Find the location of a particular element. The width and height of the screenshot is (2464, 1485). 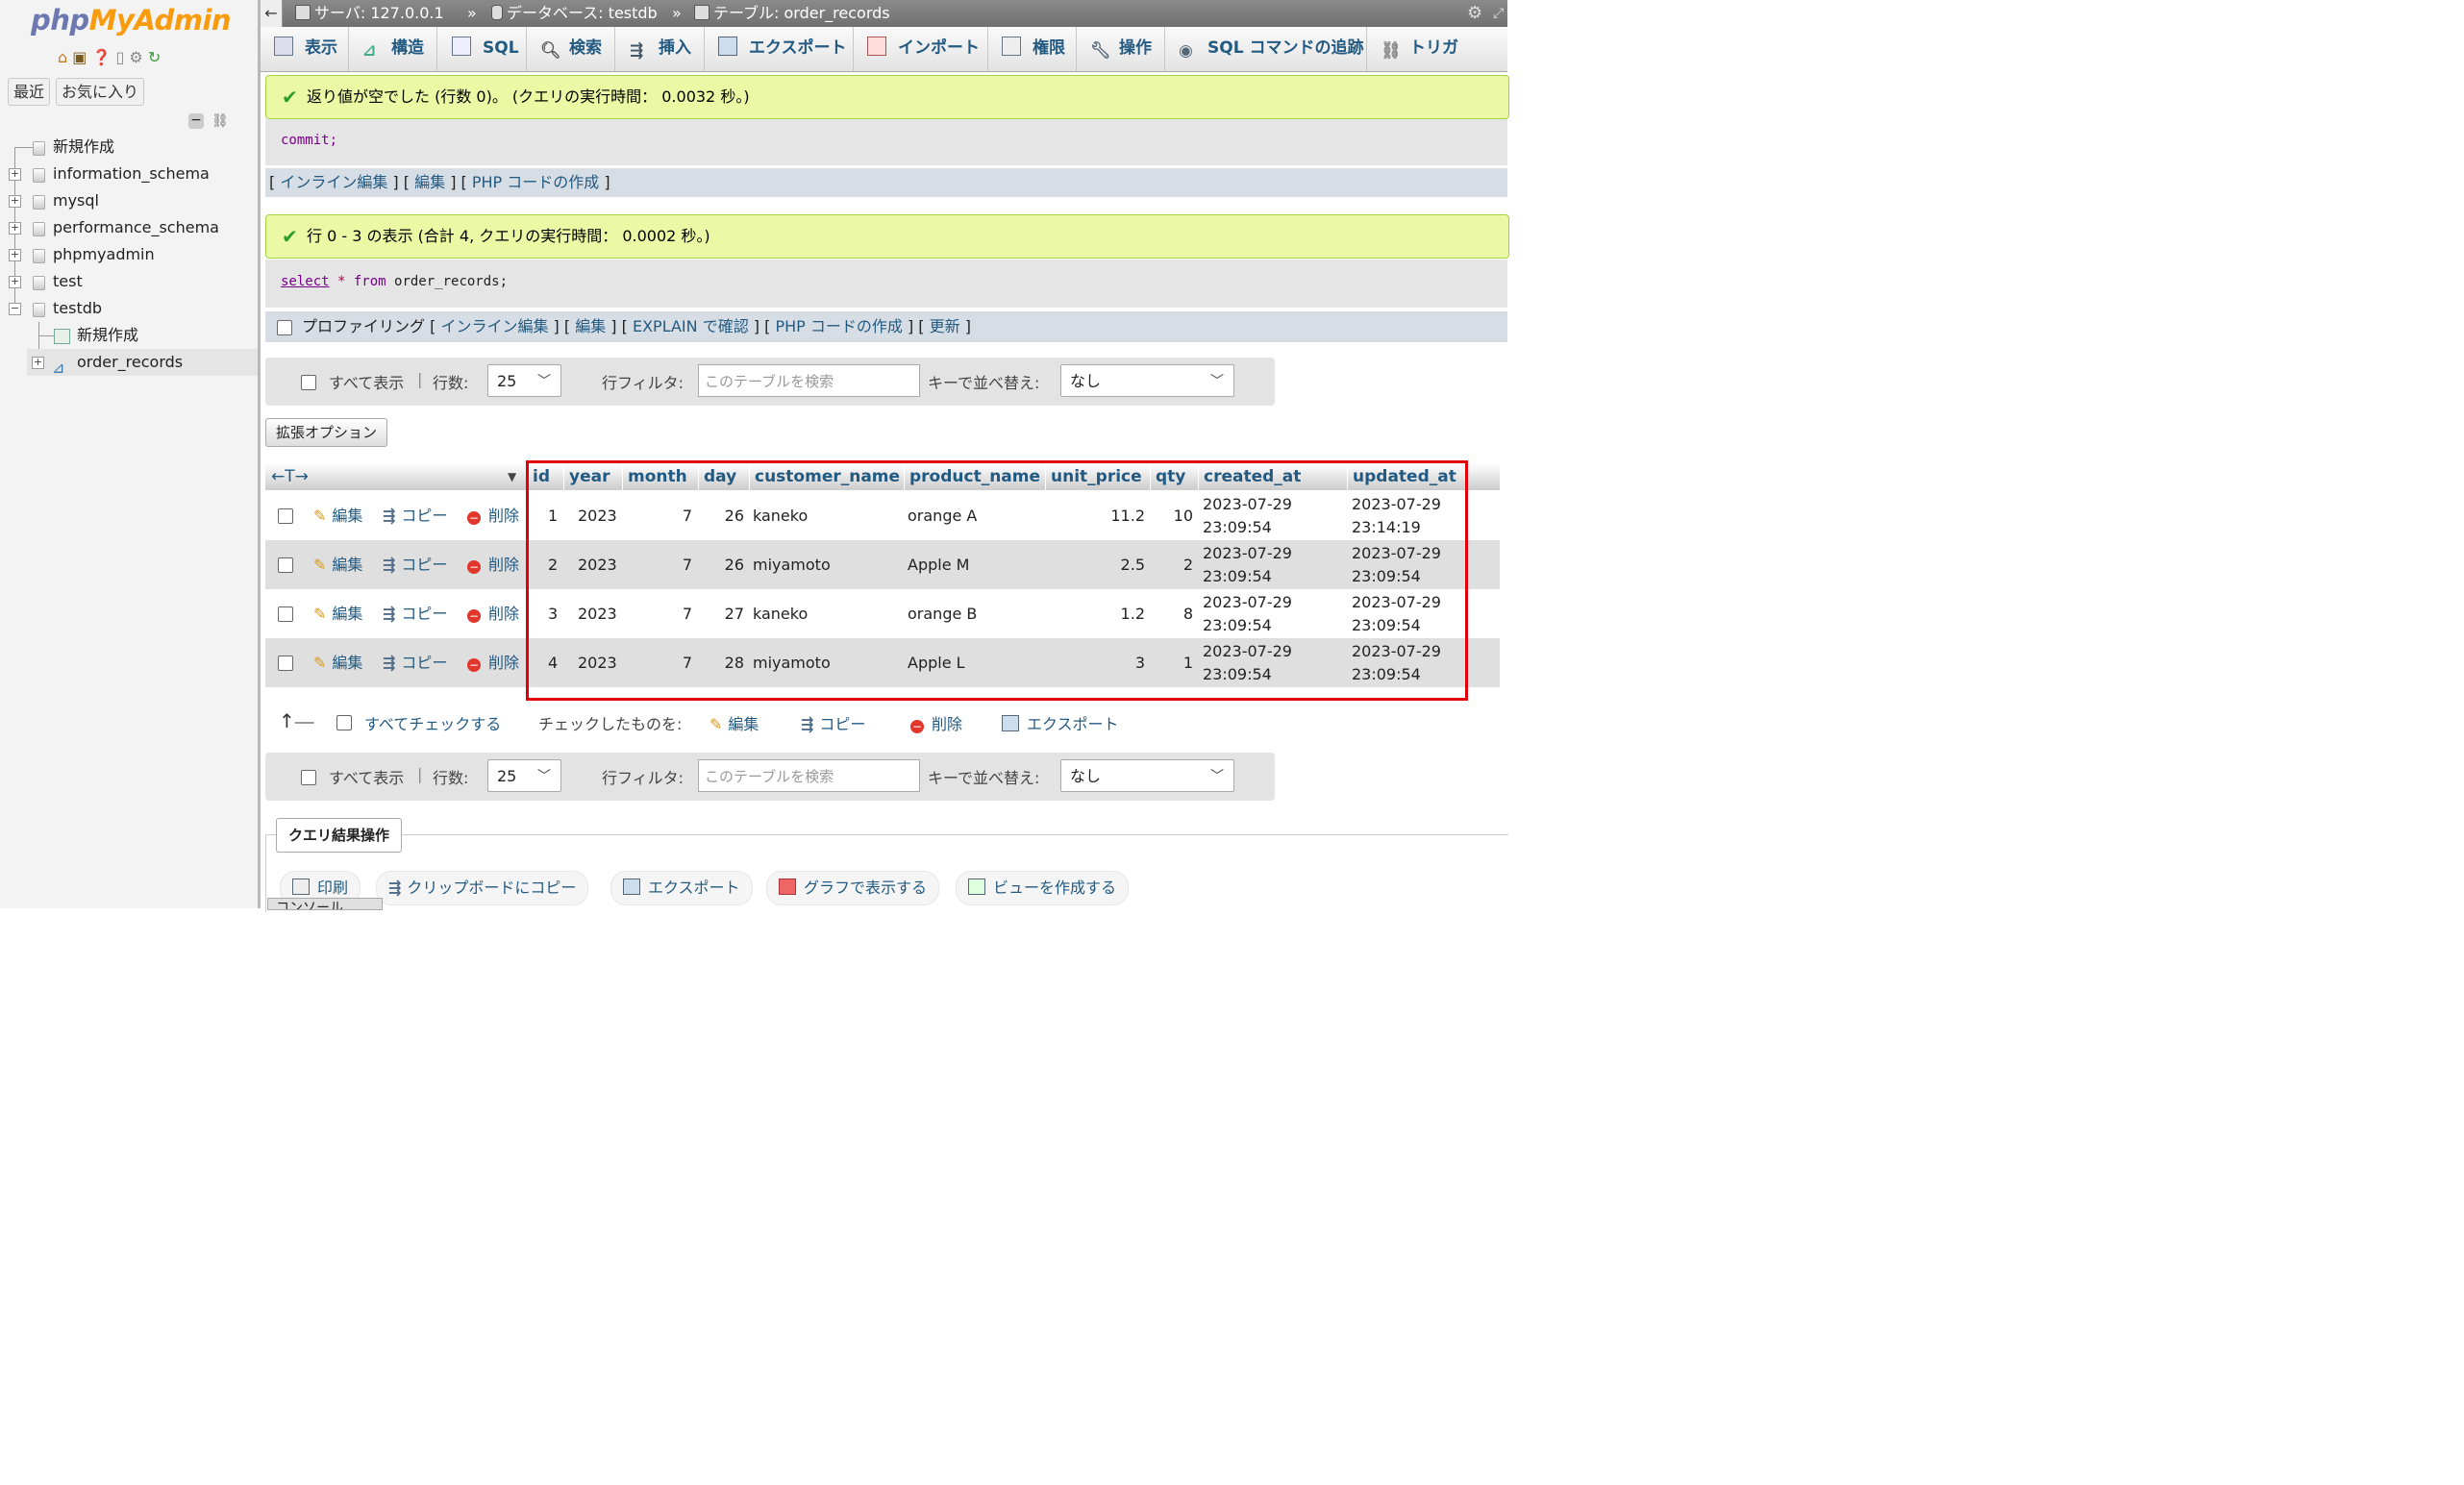

export-button: エクスポート is located at coordinates (681, 888).